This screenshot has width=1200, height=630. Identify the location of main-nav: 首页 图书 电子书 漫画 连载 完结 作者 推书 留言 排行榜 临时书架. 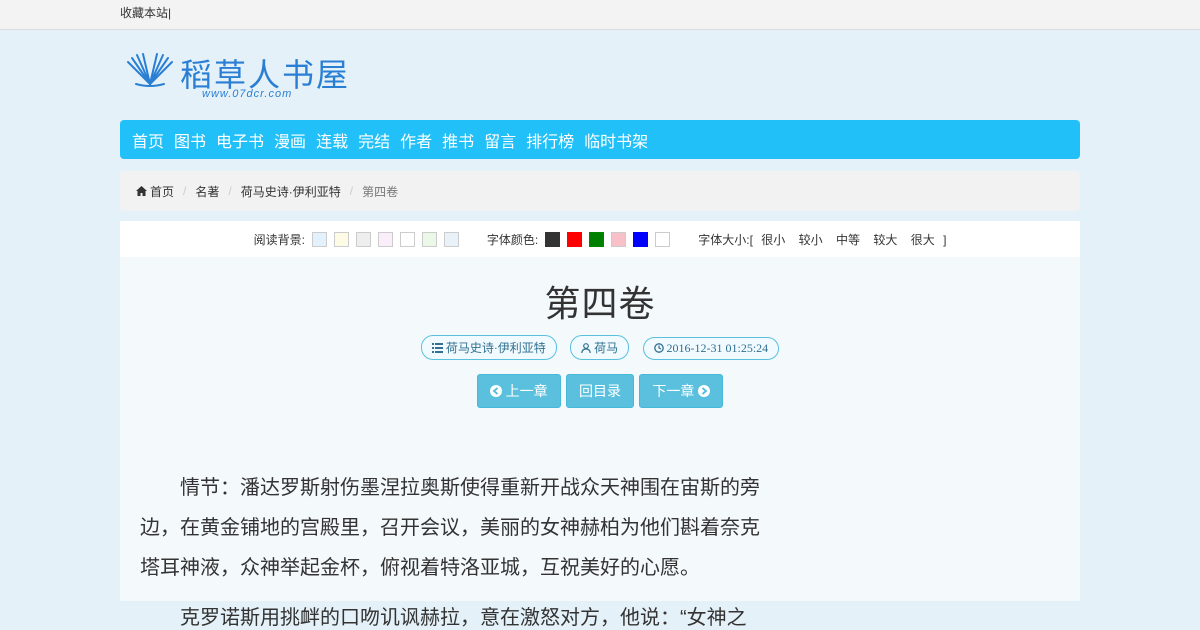
(600, 139).